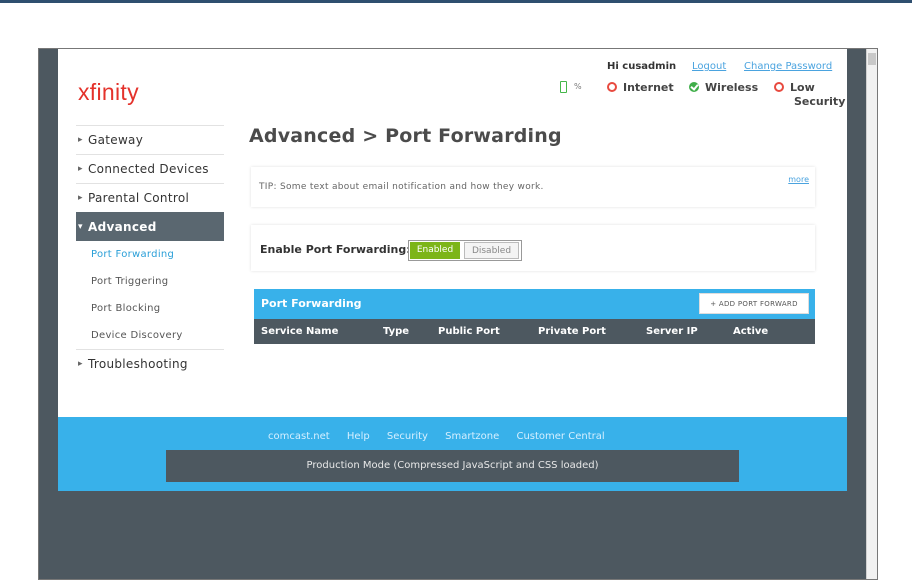 The height and width of the screenshot is (581, 912). Describe the element at coordinates (872, 59) in the screenshot. I see `scroll-thumb` at that location.